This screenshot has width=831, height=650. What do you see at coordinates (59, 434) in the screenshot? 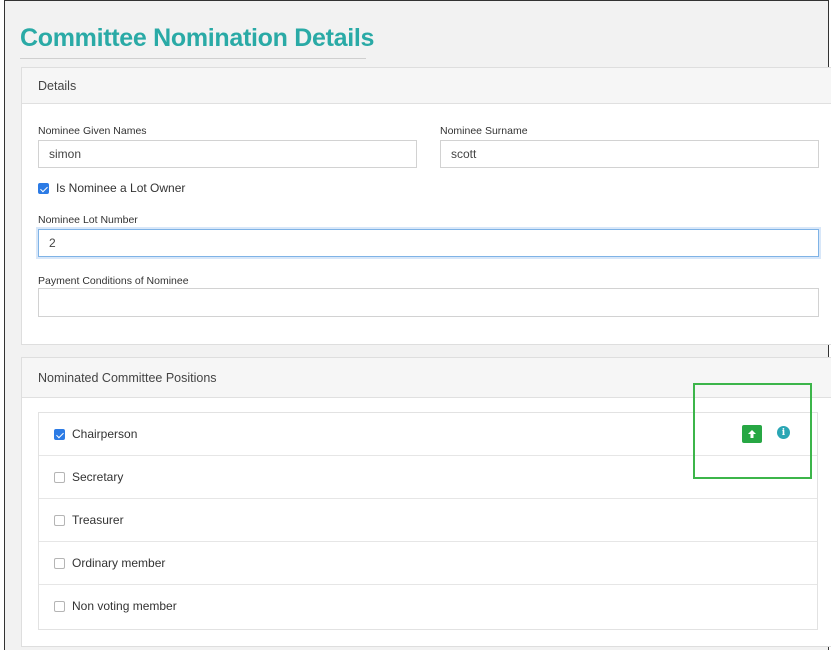
I see `chairperson-checkbox` at bounding box center [59, 434].